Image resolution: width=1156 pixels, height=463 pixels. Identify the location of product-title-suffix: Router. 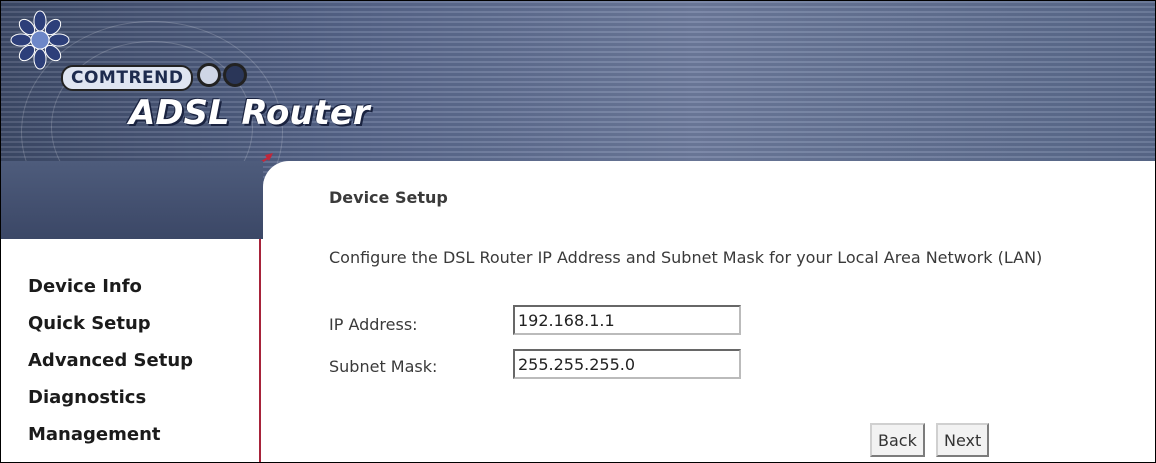
(305, 113).